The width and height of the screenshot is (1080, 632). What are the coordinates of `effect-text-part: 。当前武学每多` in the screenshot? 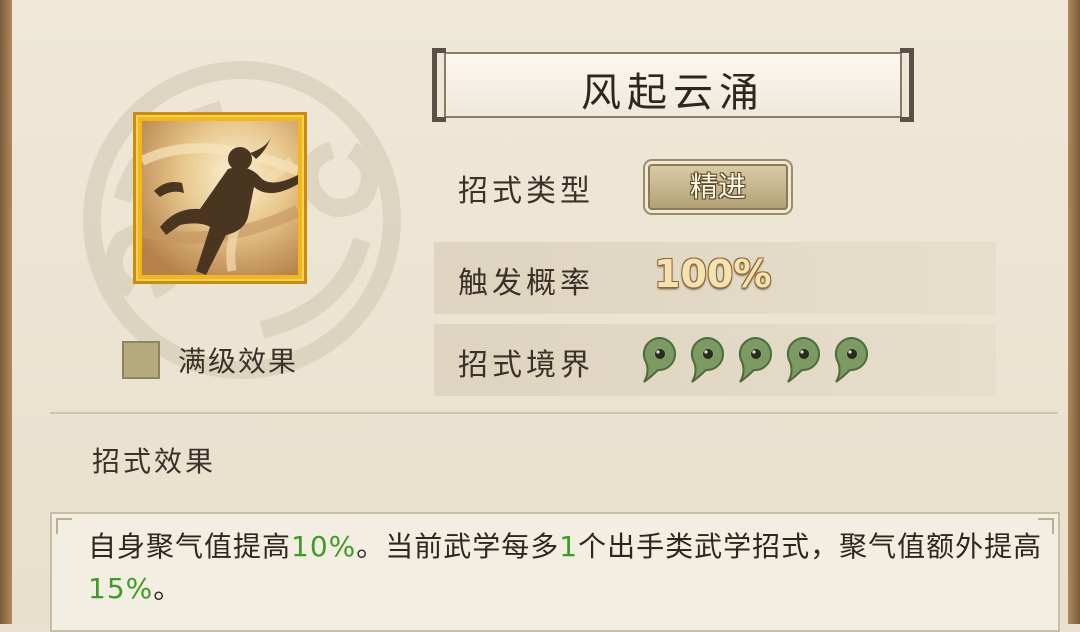 It's located at (458, 546).